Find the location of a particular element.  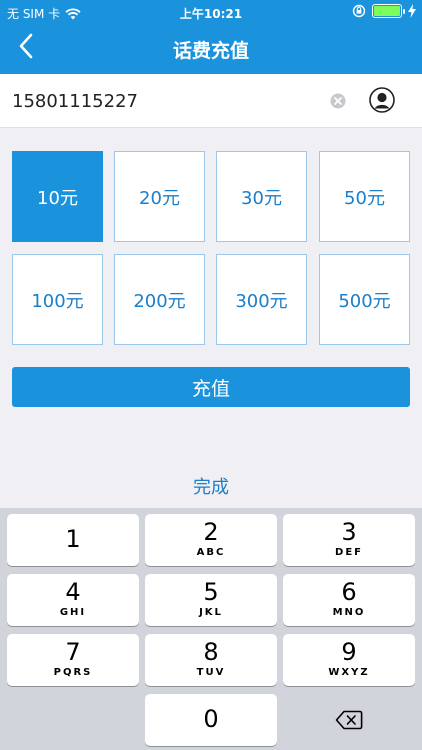

key-3: 3 DEF is located at coordinates (349, 540).